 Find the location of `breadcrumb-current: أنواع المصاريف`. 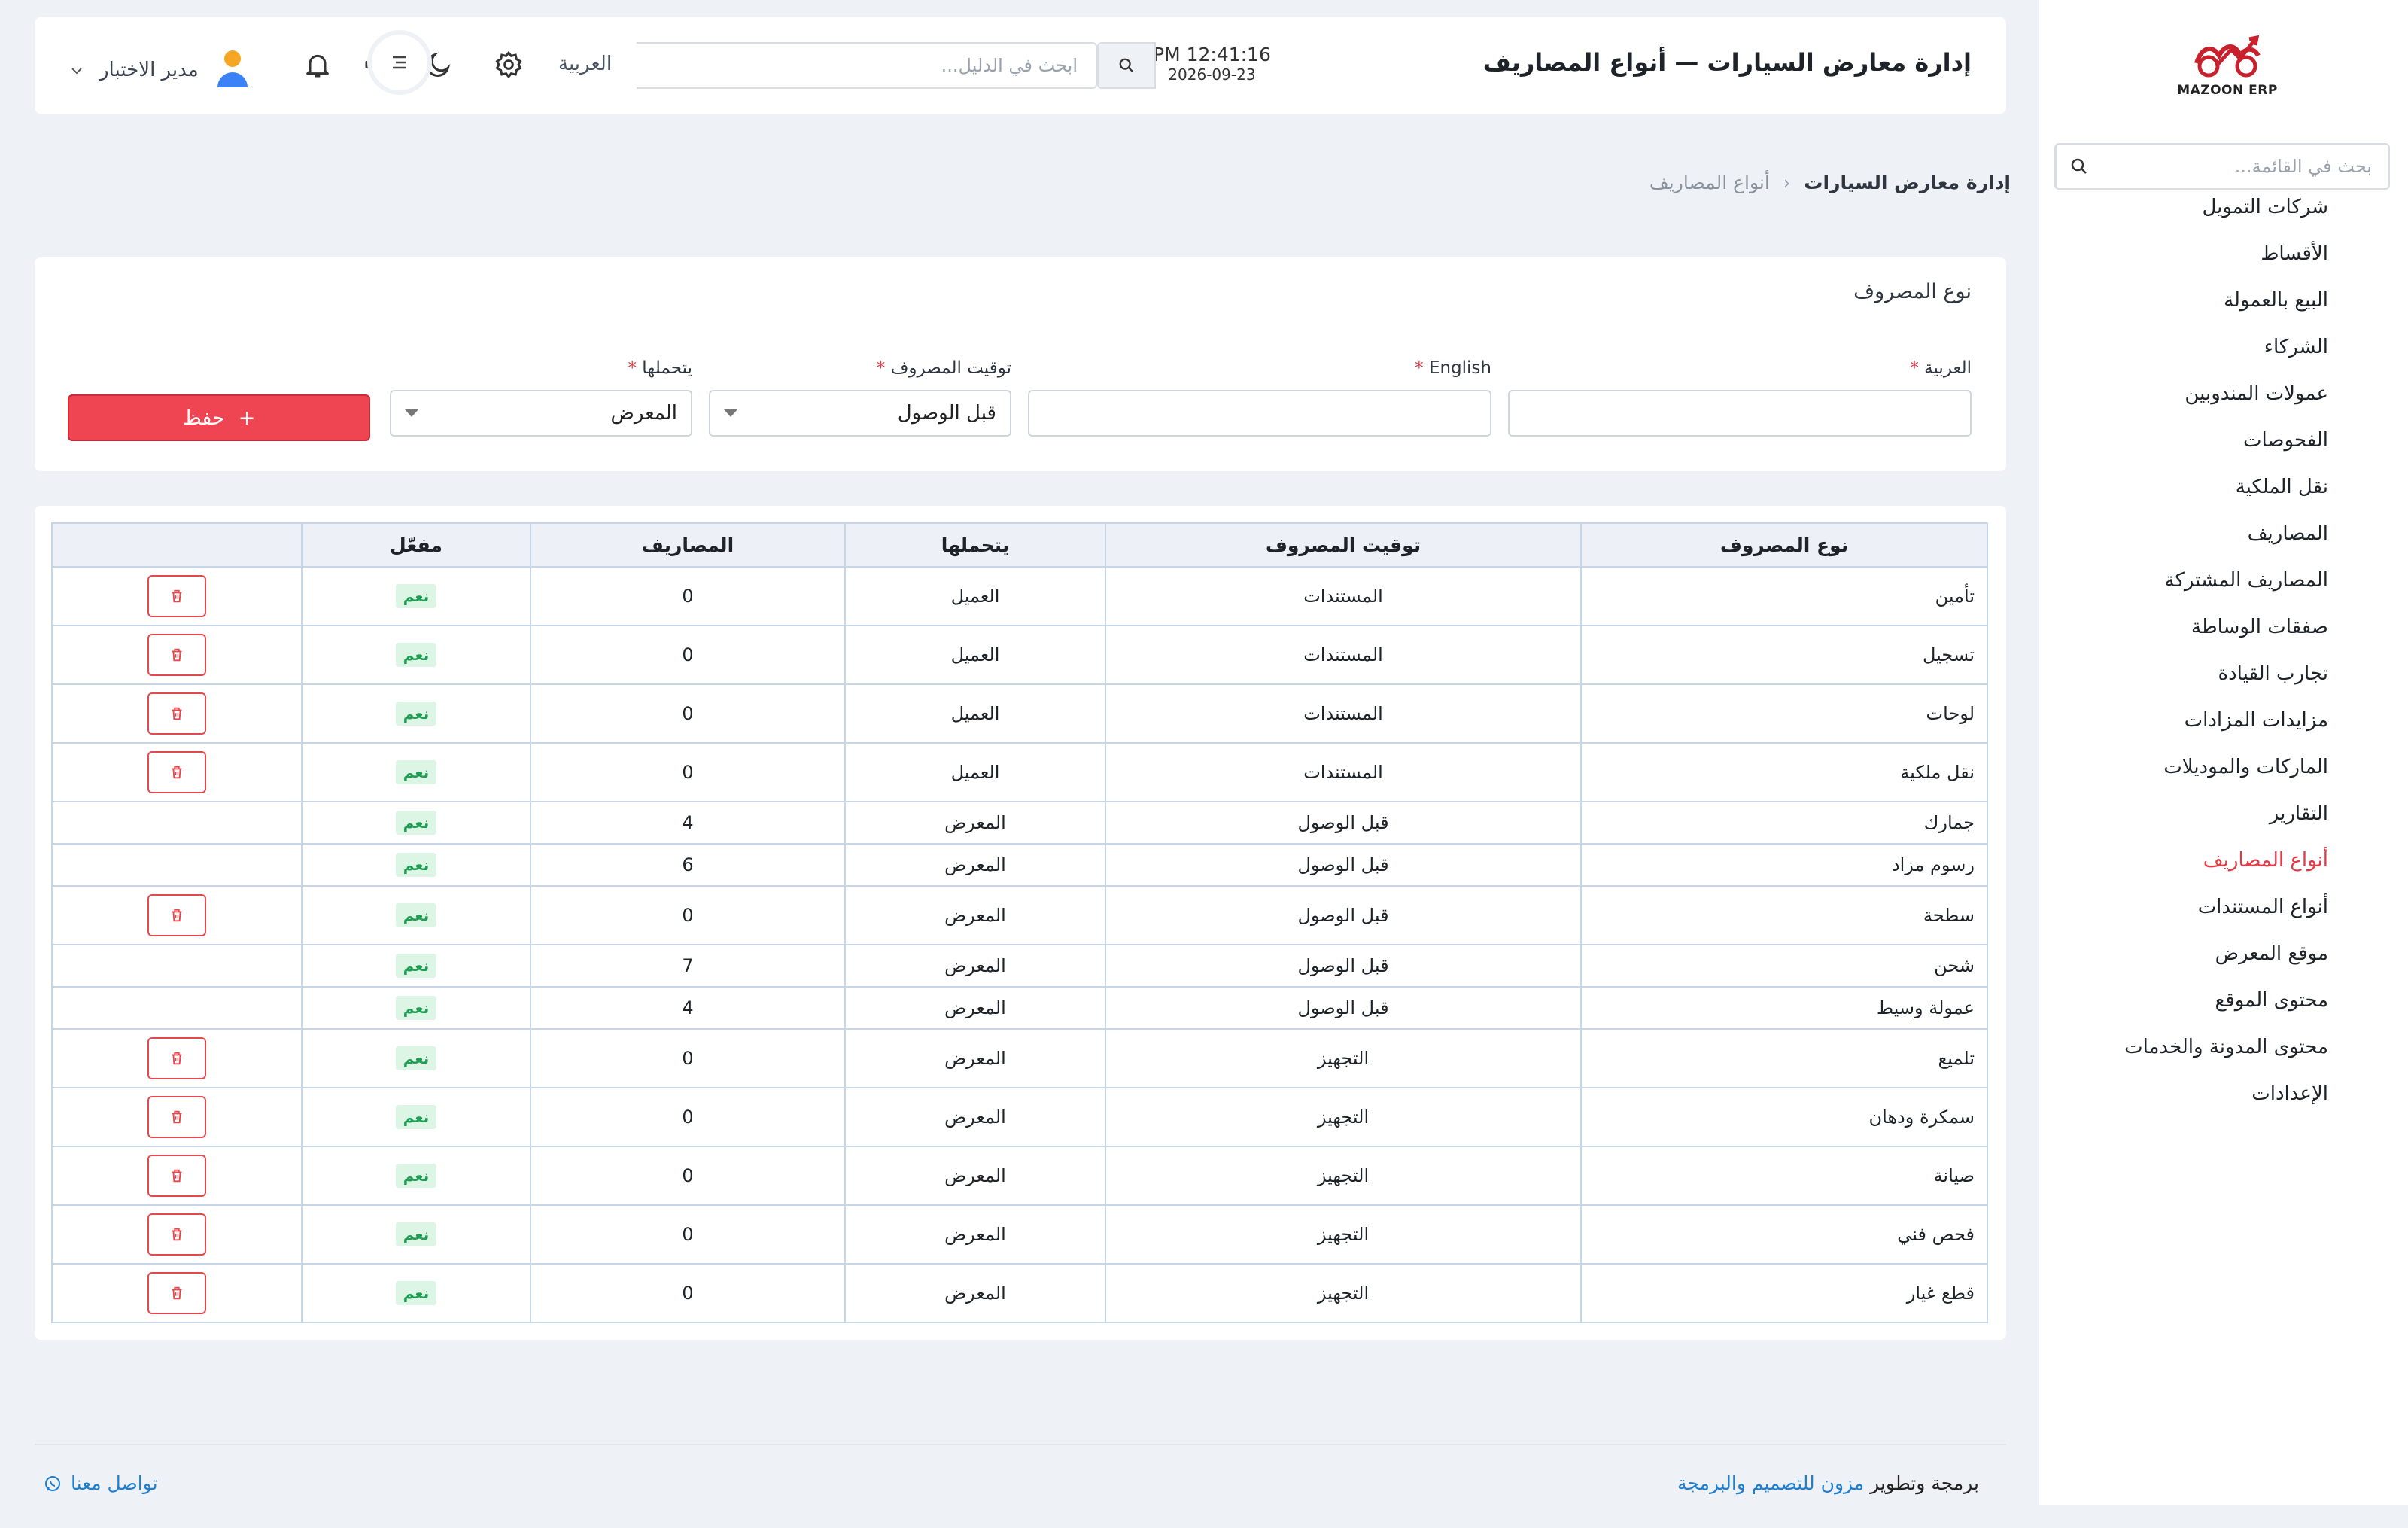

breadcrumb-current: أنواع المصاريف is located at coordinates (1709, 182).